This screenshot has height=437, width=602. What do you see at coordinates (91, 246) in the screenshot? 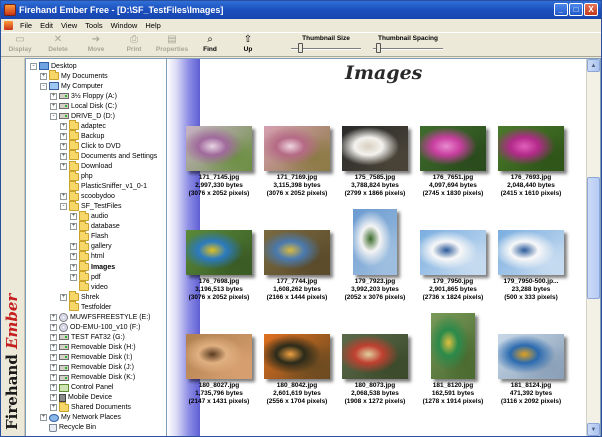
I see `tree-item: + gallery` at bounding box center [91, 246].